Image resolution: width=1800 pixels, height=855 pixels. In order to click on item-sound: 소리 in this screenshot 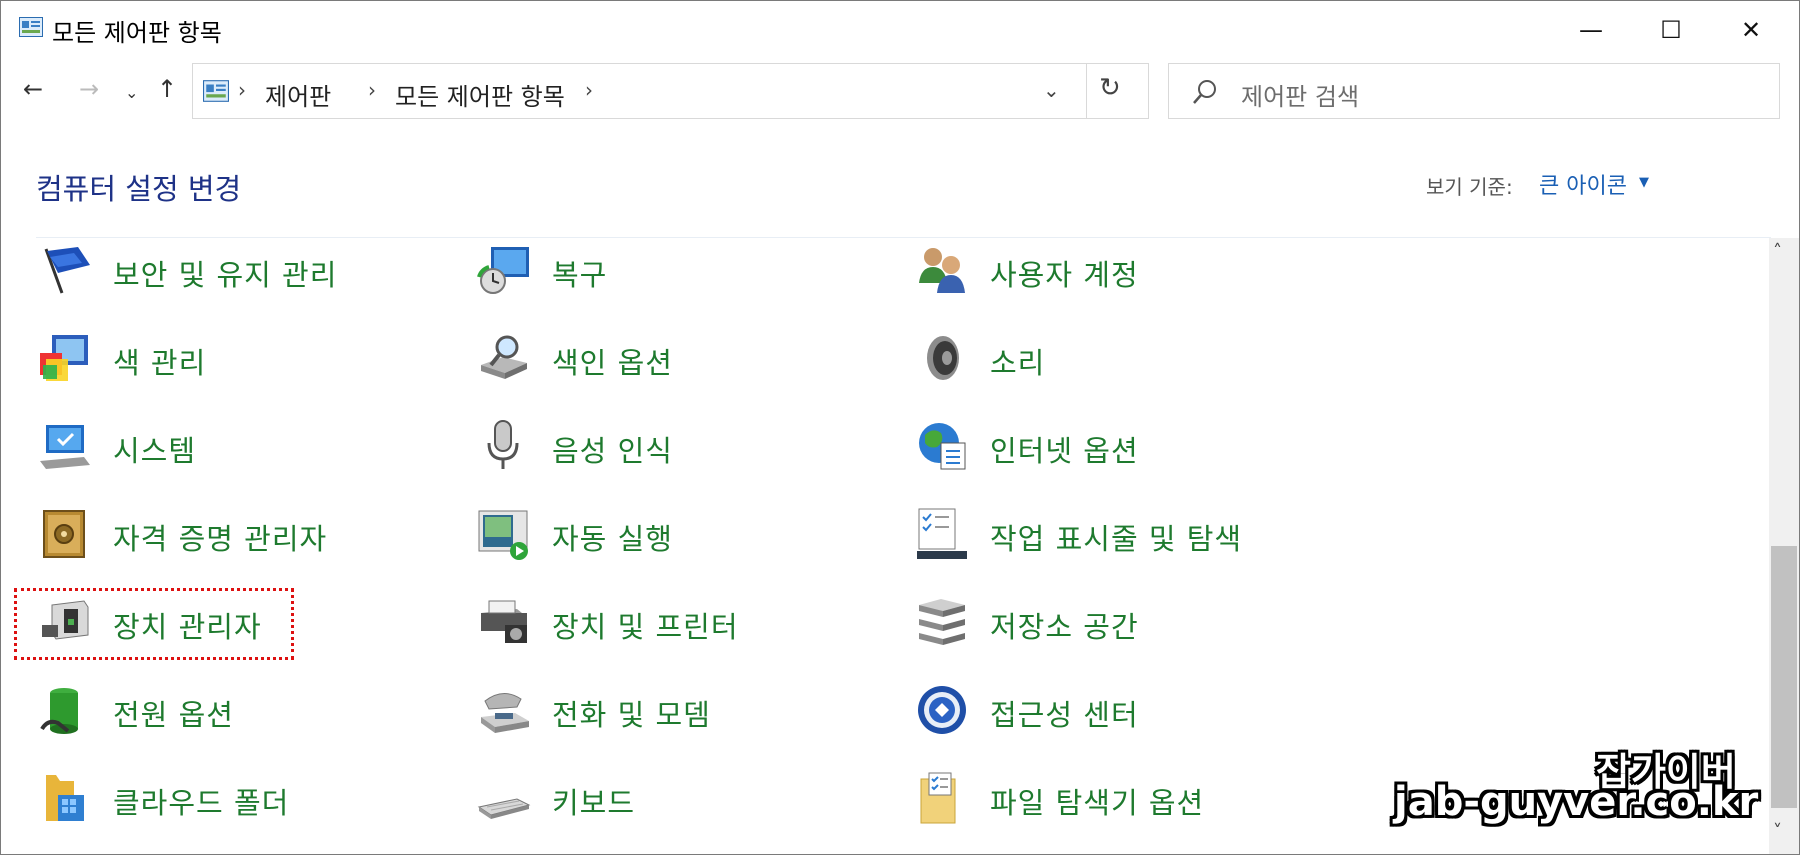, I will do `click(1085, 357)`.